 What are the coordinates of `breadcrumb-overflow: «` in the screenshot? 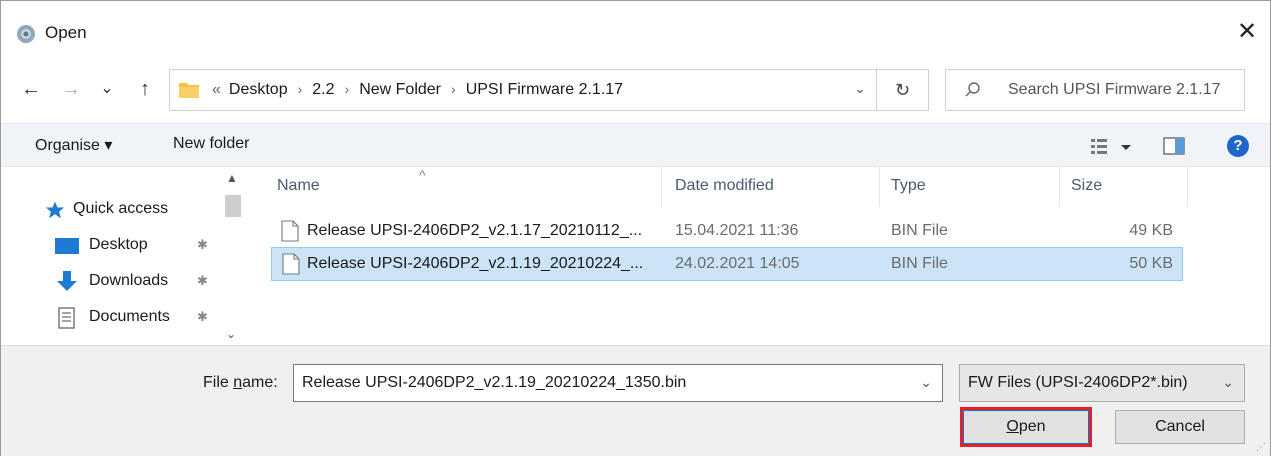 It's located at (216, 89).